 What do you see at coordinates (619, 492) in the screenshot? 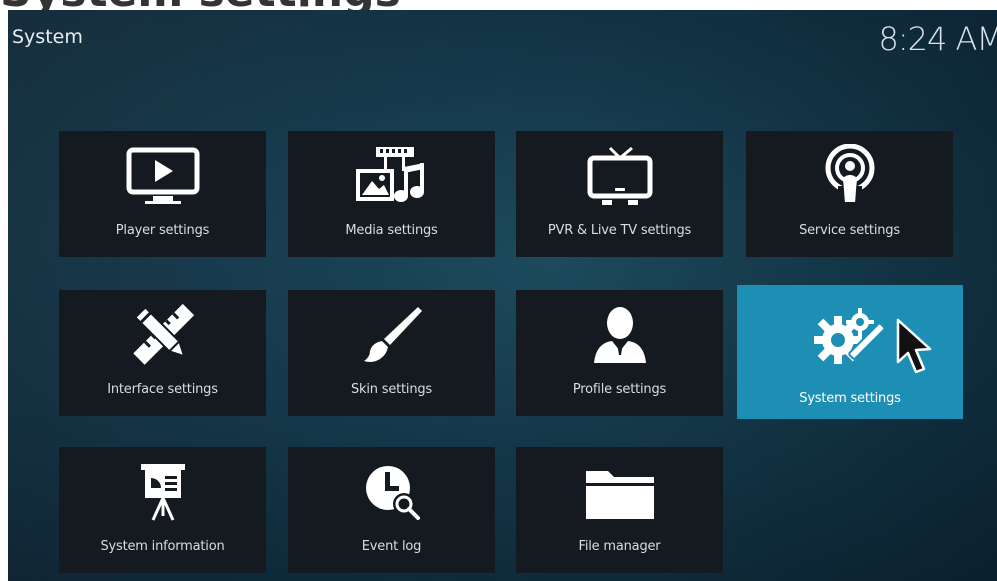
I see `folder-icon` at bounding box center [619, 492].